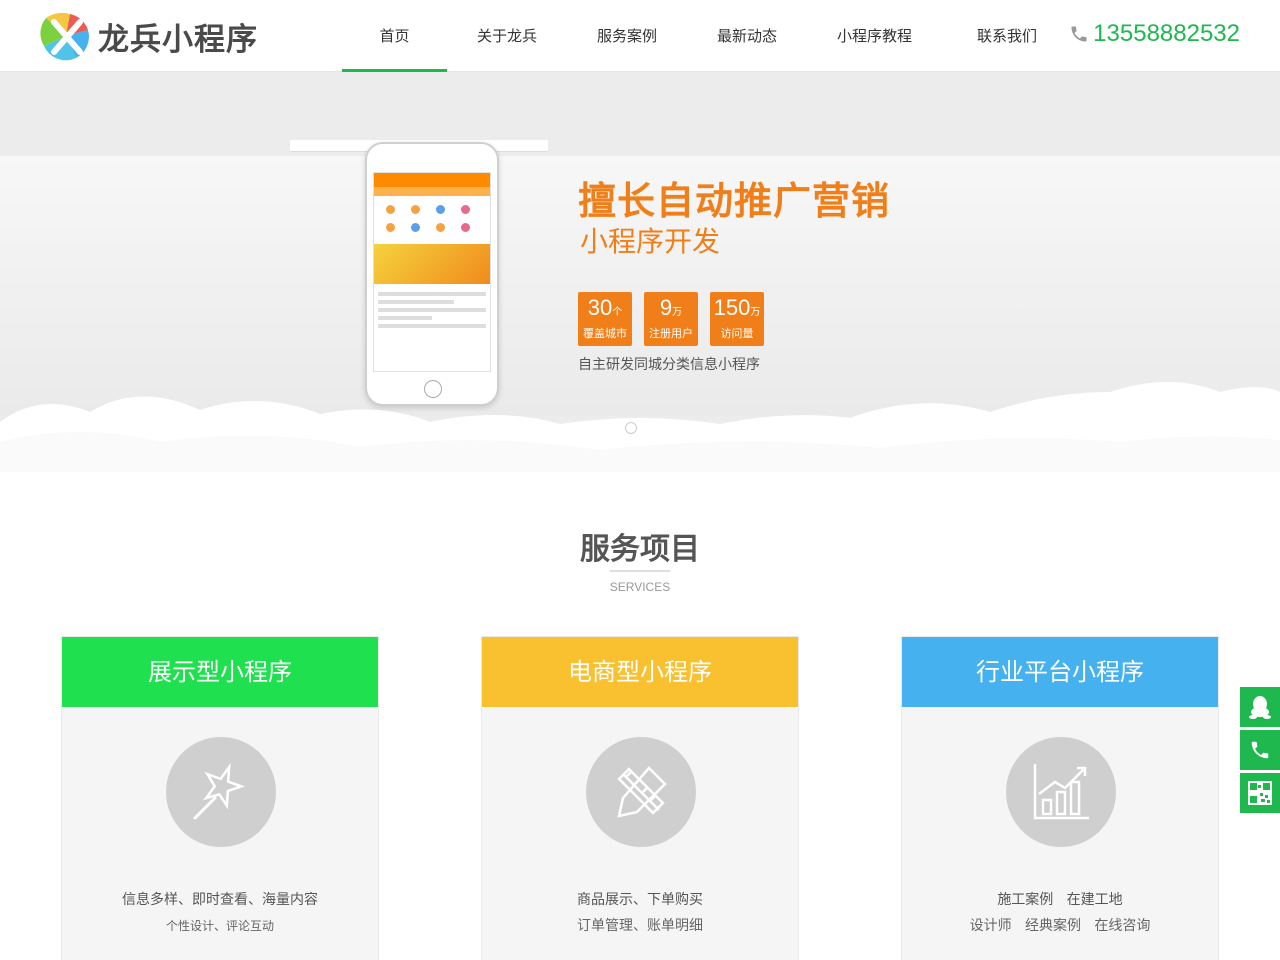  I want to click on card-title: 行业平台小程序, so click(1060, 672).